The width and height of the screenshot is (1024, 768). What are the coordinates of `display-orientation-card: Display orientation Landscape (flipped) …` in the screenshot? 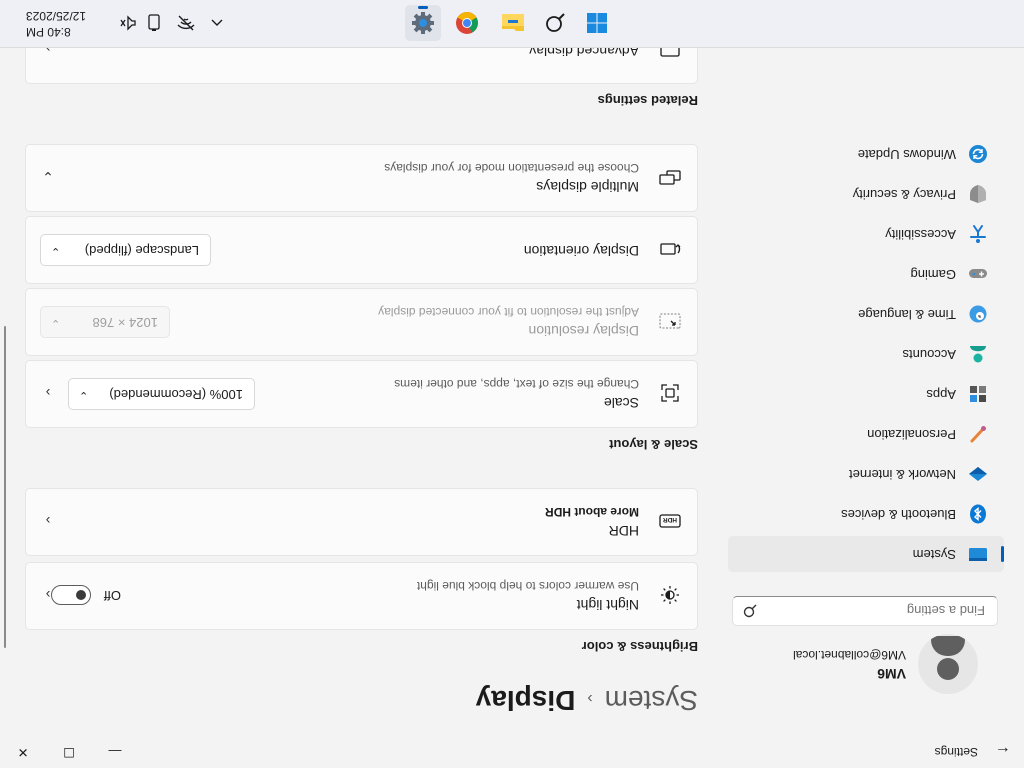 It's located at (361, 250).